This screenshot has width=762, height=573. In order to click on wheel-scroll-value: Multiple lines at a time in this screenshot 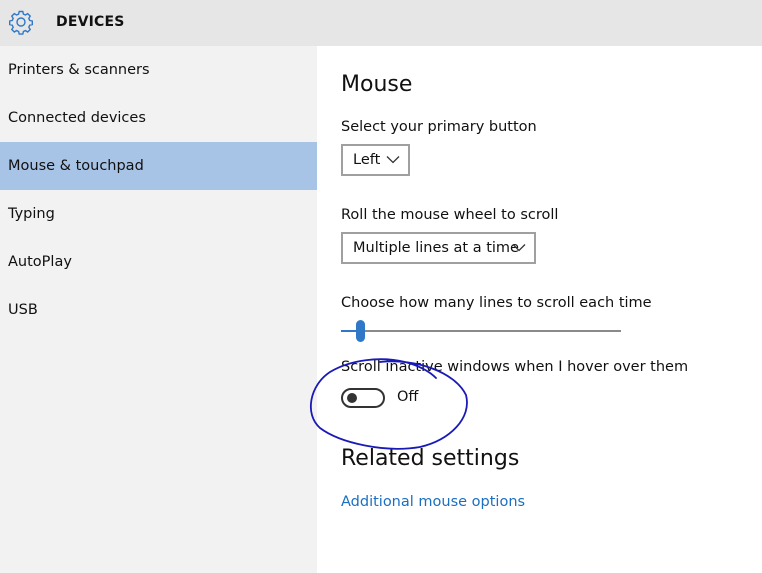, I will do `click(436, 248)`.